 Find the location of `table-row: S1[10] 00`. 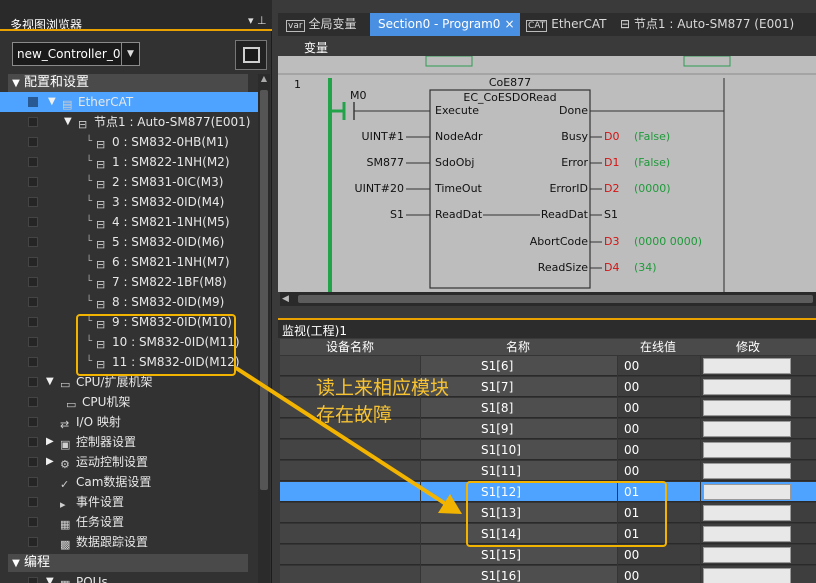

table-row: S1[10] 00 is located at coordinates (548, 450).